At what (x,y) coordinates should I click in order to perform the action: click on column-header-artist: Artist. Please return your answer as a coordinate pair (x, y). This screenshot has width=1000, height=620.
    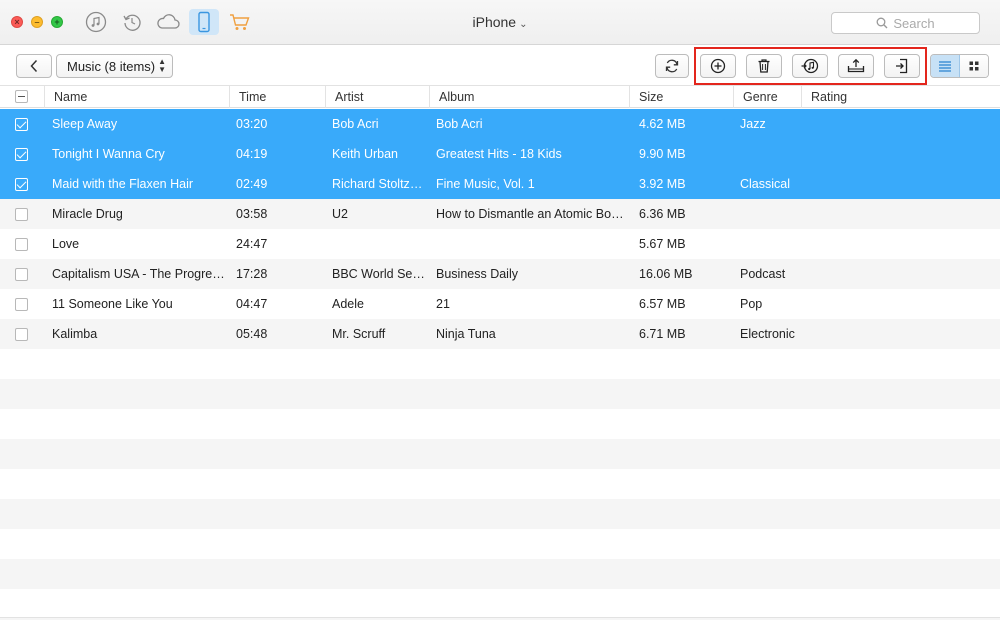
    Looking at the image, I should click on (377, 97).